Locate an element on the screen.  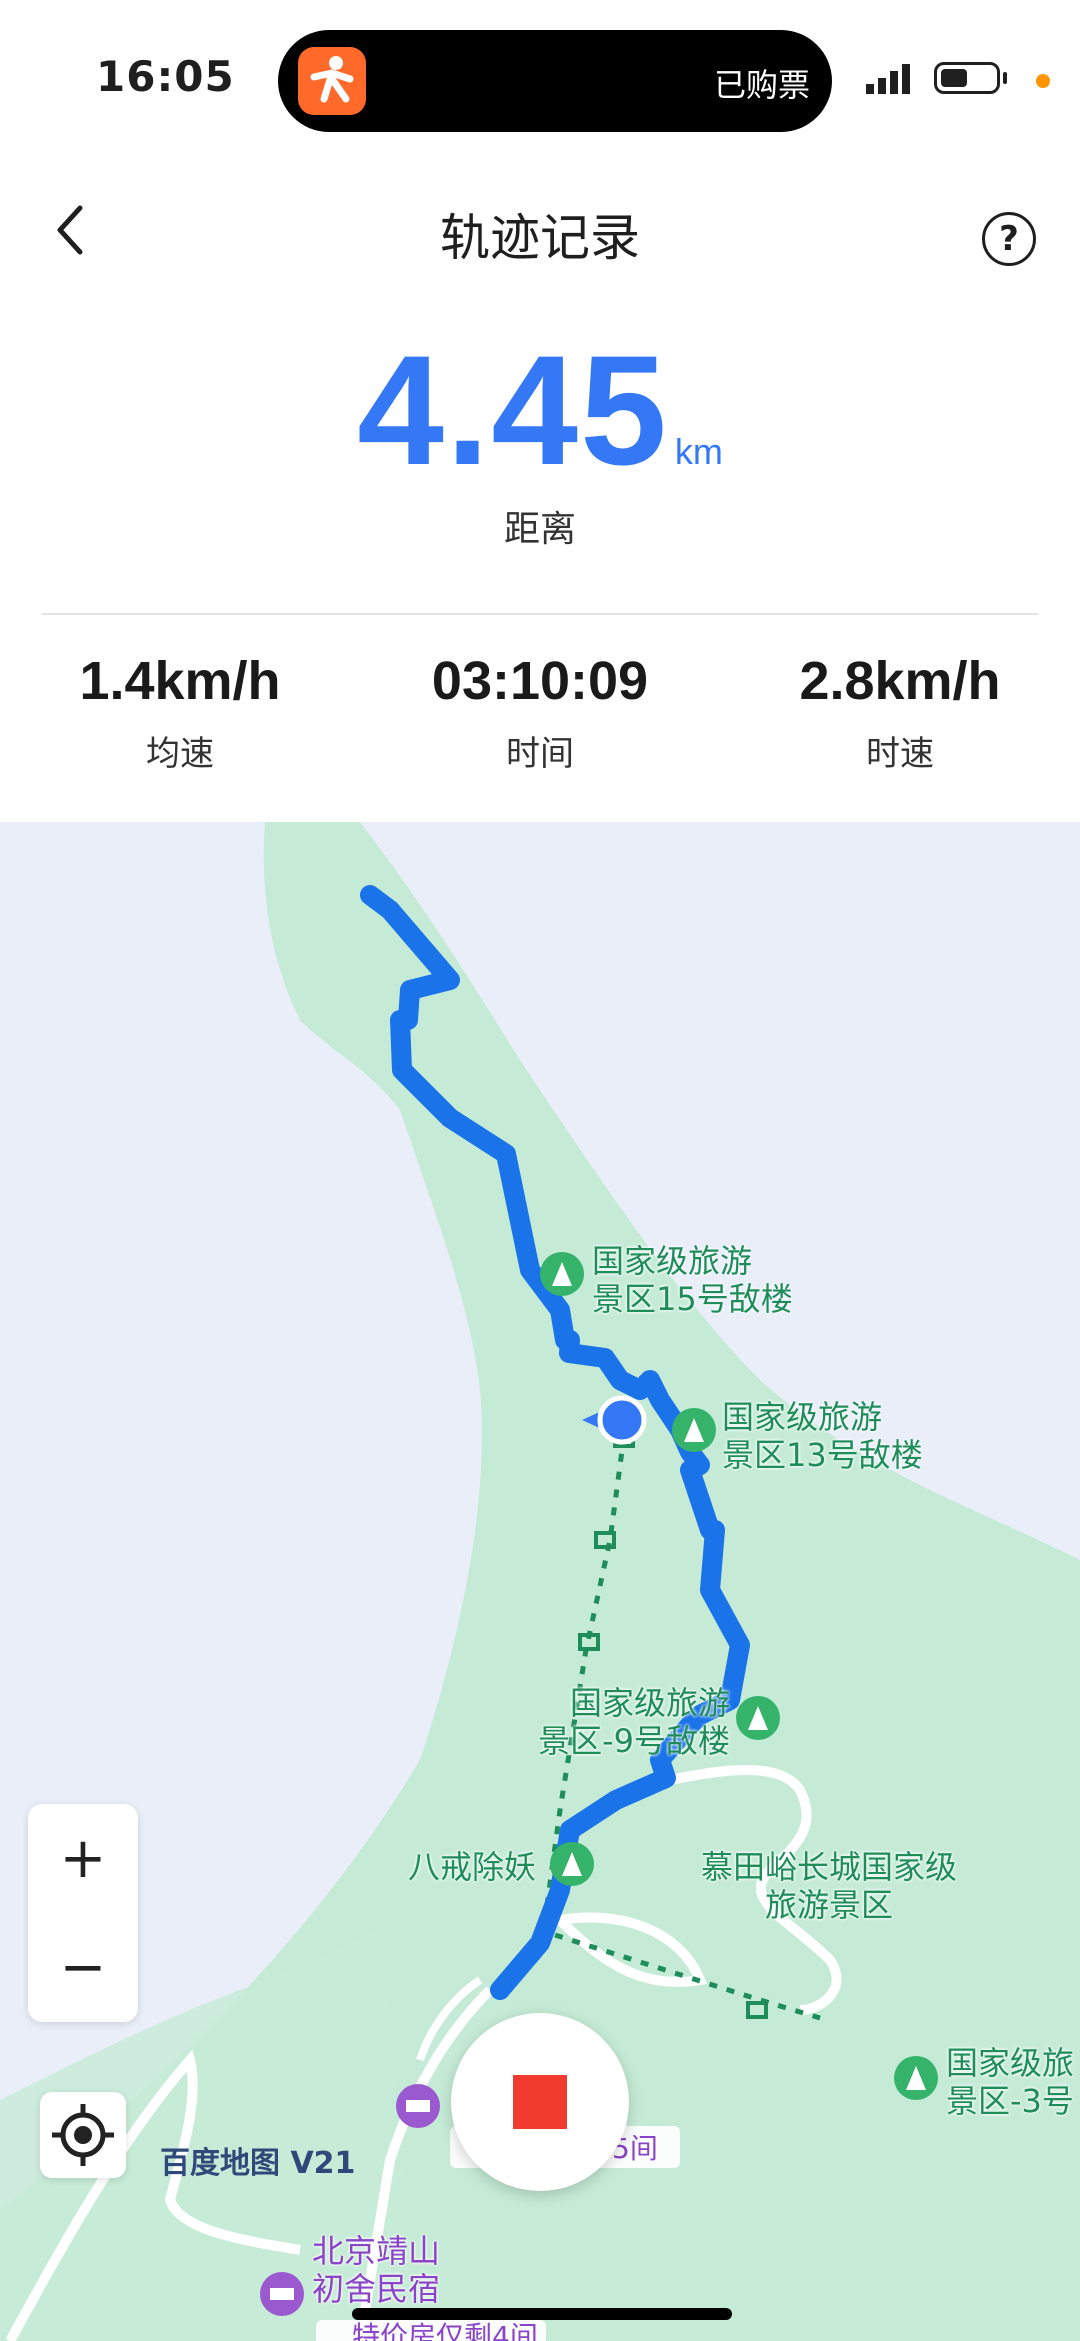
stat-label: 时间 is located at coordinates (540, 754).